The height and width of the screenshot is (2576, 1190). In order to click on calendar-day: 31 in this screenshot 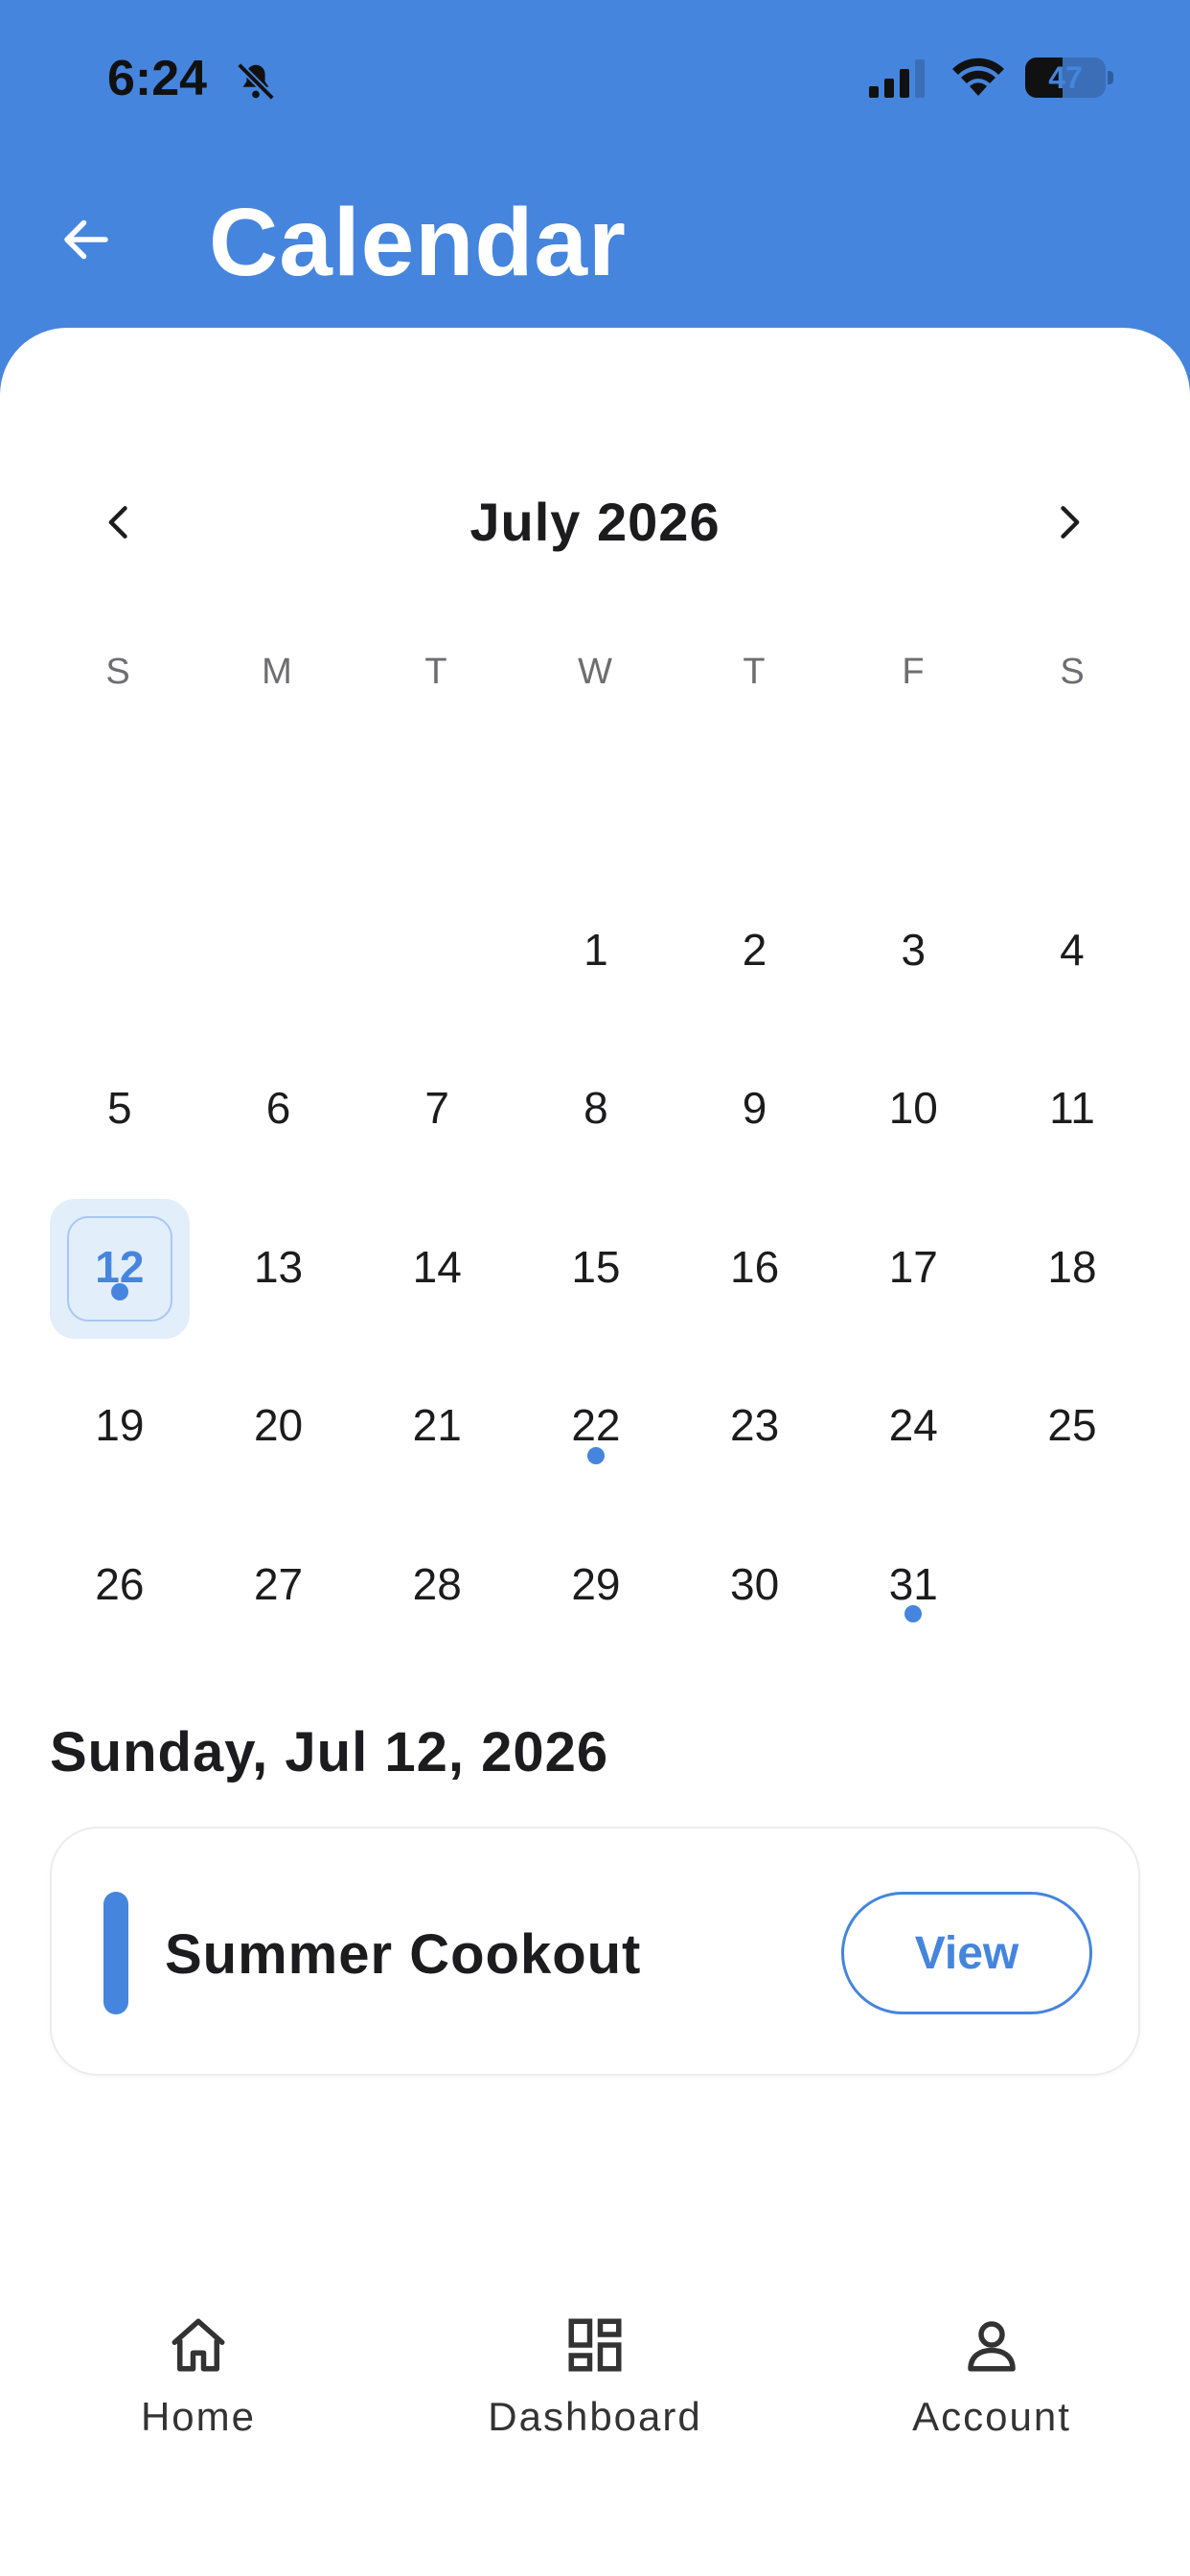, I will do `click(914, 1586)`.